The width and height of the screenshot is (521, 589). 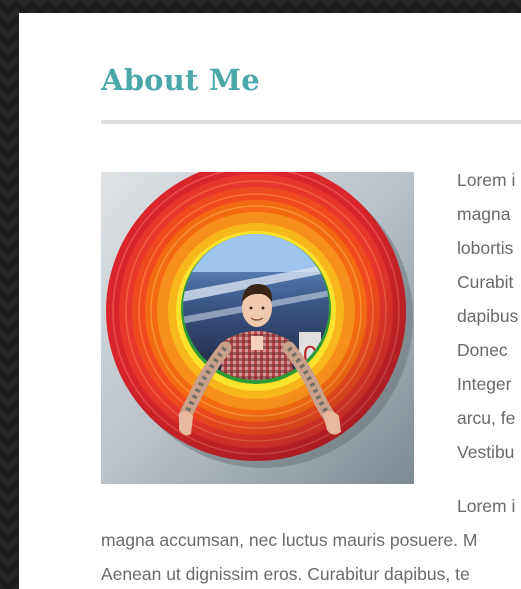 What do you see at coordinates (486, 452) in the screenshot?
I see `paragraph-line: Vestibu` at bounding box center [486, 452].